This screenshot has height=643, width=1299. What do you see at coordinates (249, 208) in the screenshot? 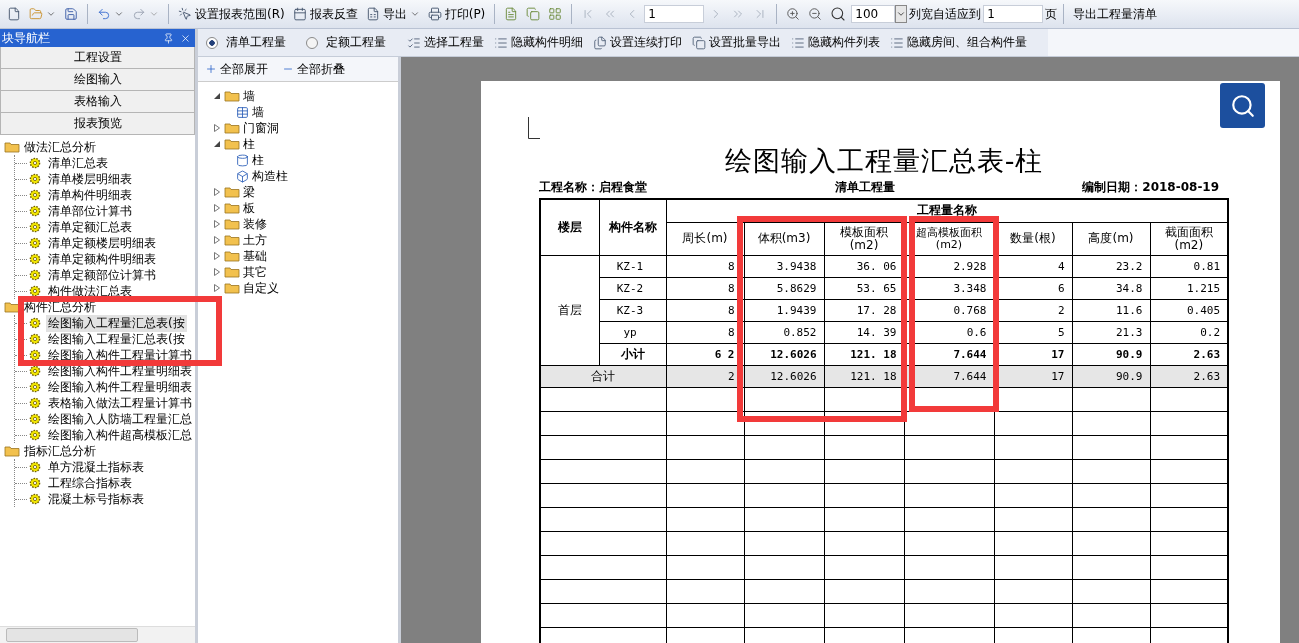
I see `tree-item: 板` at bounding box center [249, 208].